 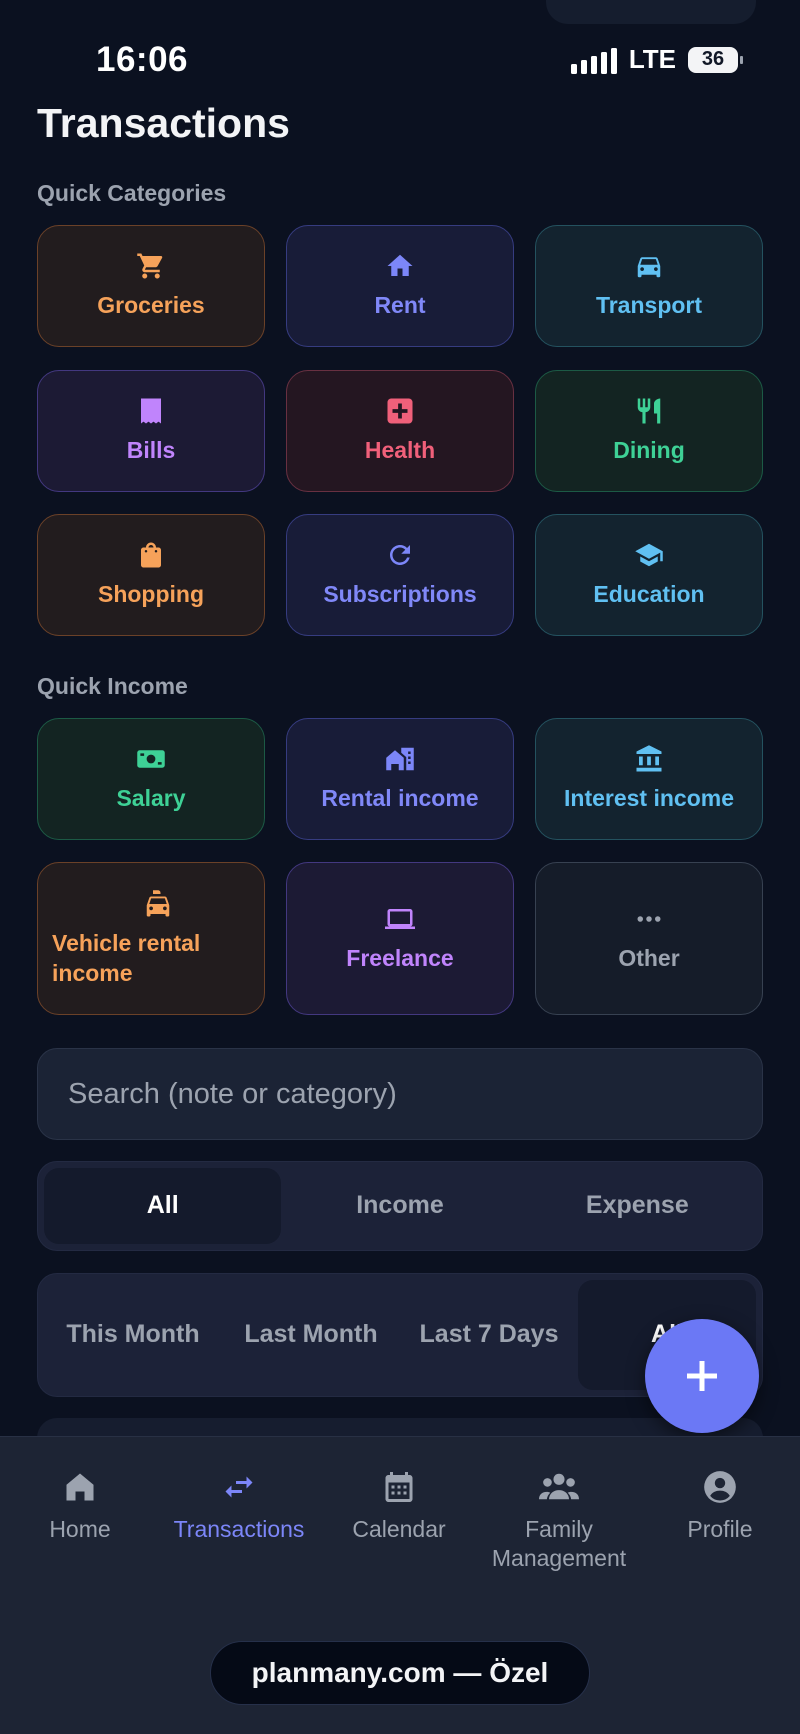 What do you see at coordinates (649, 411) in the screenshot?
I see `utensils-icon` at bounding box center [649, 411].